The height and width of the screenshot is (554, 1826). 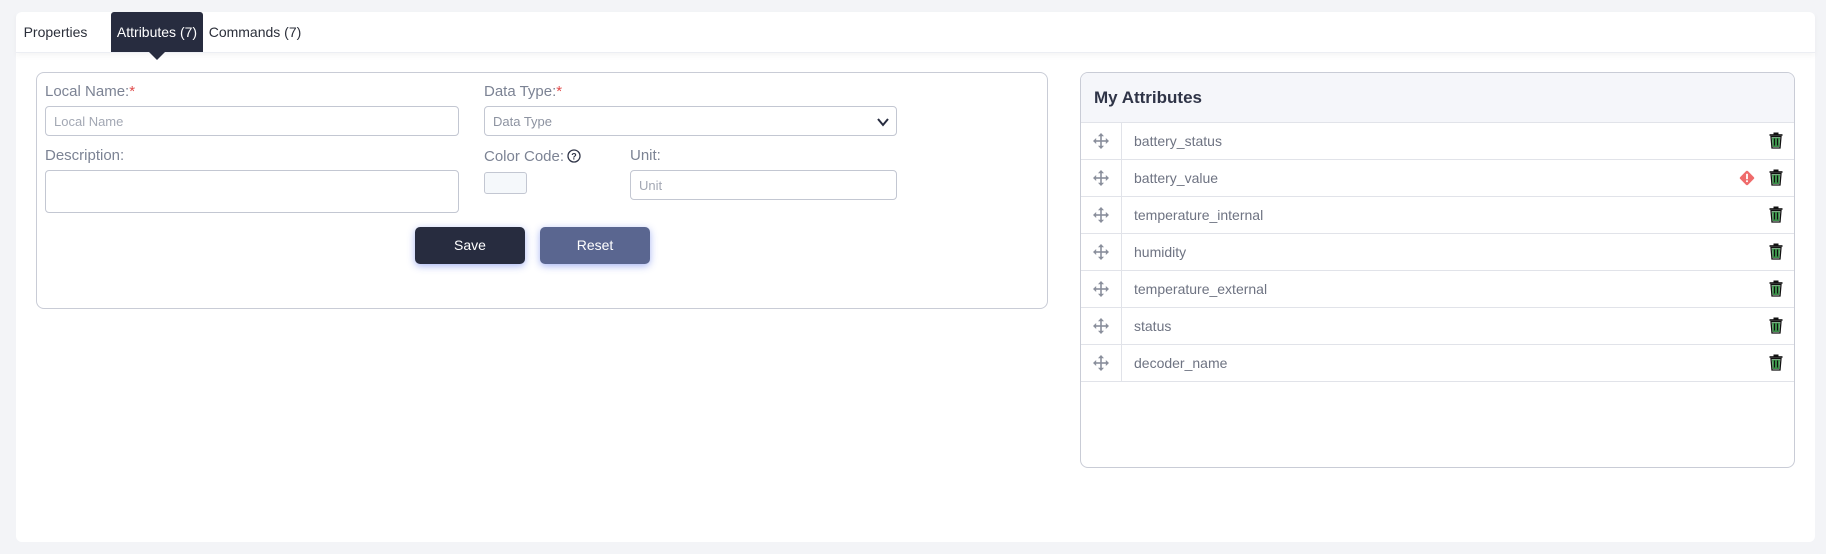 I want to click on chevron-down-icon, so click(x=883, y=122).